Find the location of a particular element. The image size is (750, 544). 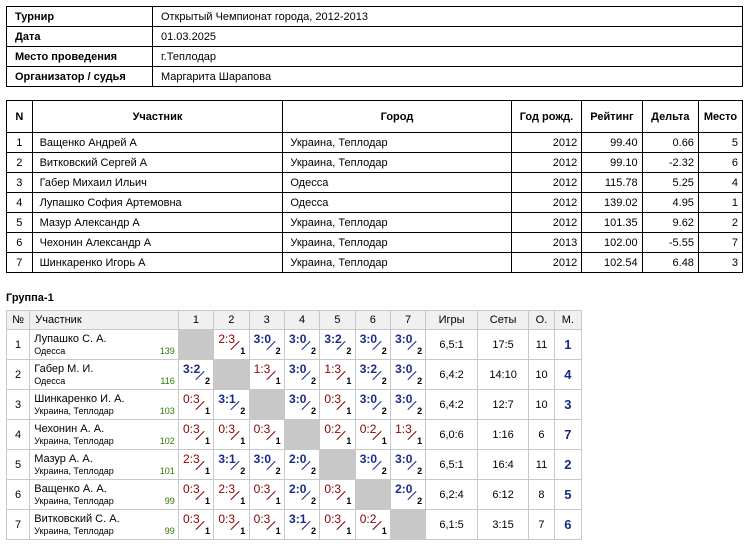

info-label: Дата is located at coordinates (79, 36).